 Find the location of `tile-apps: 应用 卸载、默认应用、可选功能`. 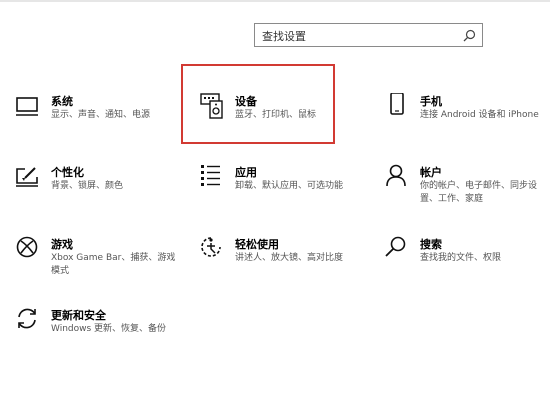

tile-apps: 应用 卸载、默认应用、可选功能 is located at coordinates (275, 189).